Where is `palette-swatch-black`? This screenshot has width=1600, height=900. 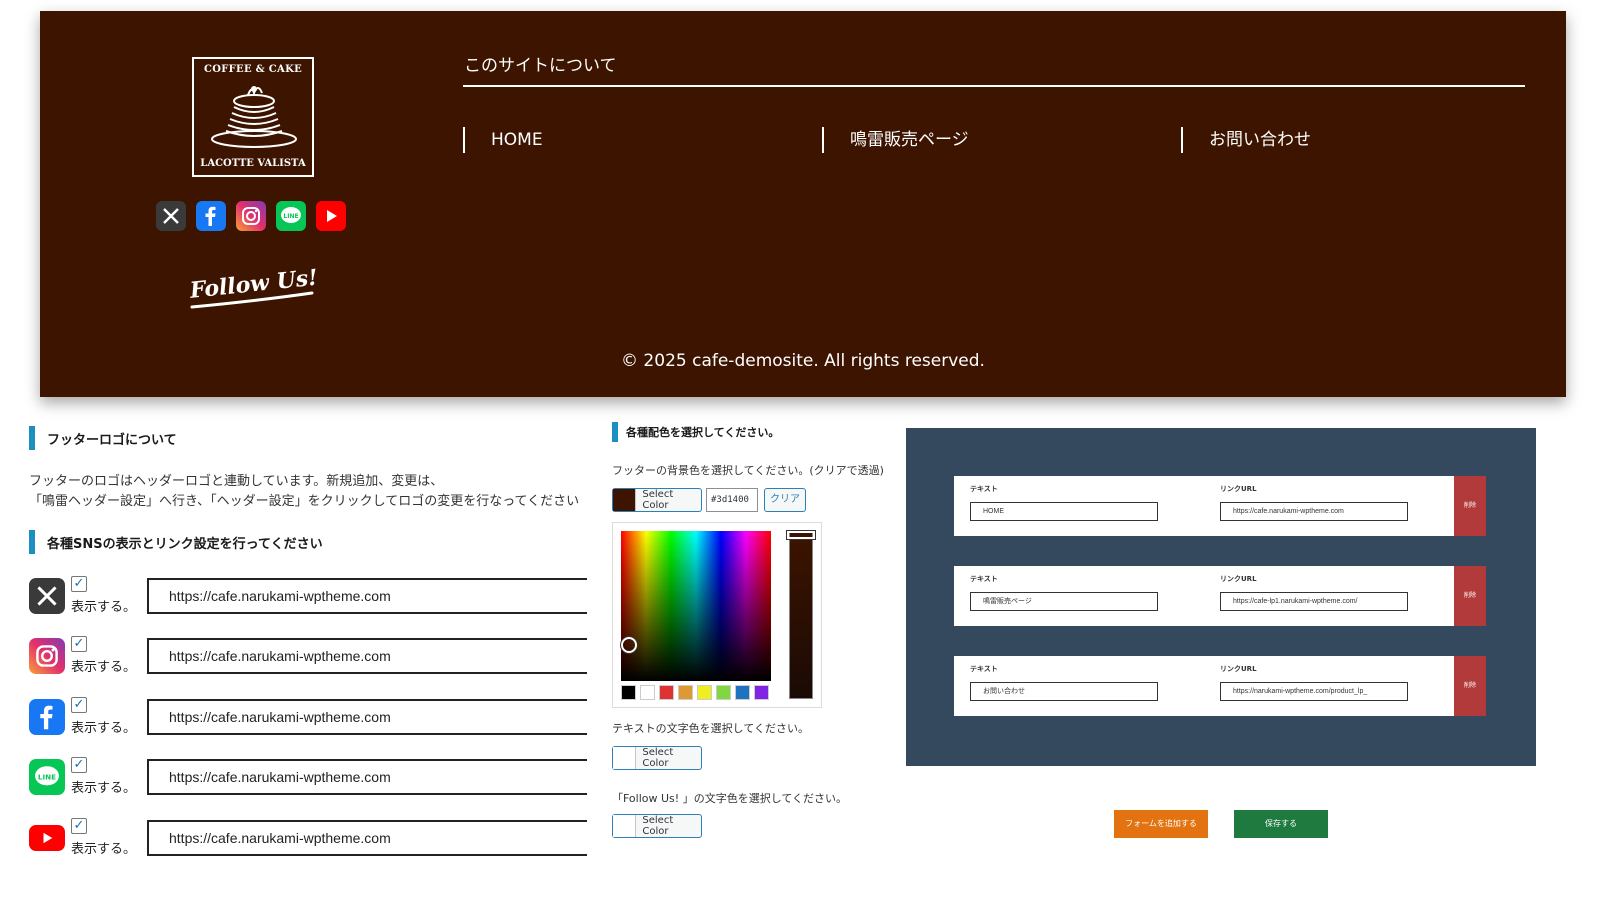 palette-swatch-black is located at coordinates (628, 692).